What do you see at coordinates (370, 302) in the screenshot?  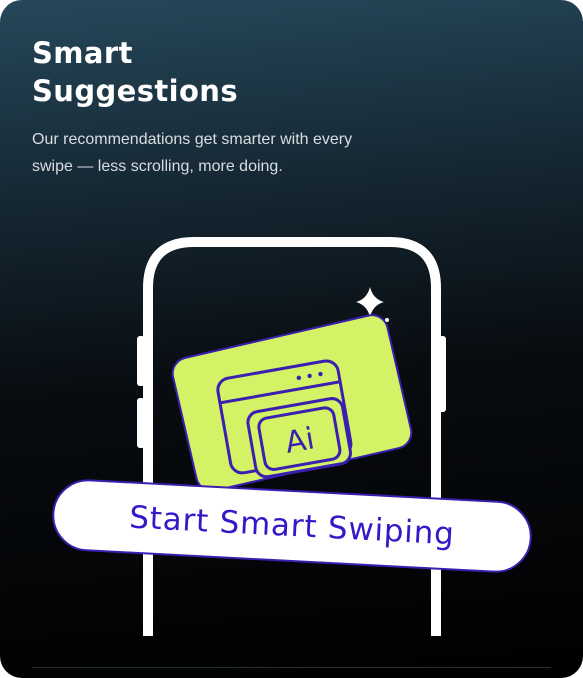 I see `sparkle-icon` at bounding box center [370, 302].